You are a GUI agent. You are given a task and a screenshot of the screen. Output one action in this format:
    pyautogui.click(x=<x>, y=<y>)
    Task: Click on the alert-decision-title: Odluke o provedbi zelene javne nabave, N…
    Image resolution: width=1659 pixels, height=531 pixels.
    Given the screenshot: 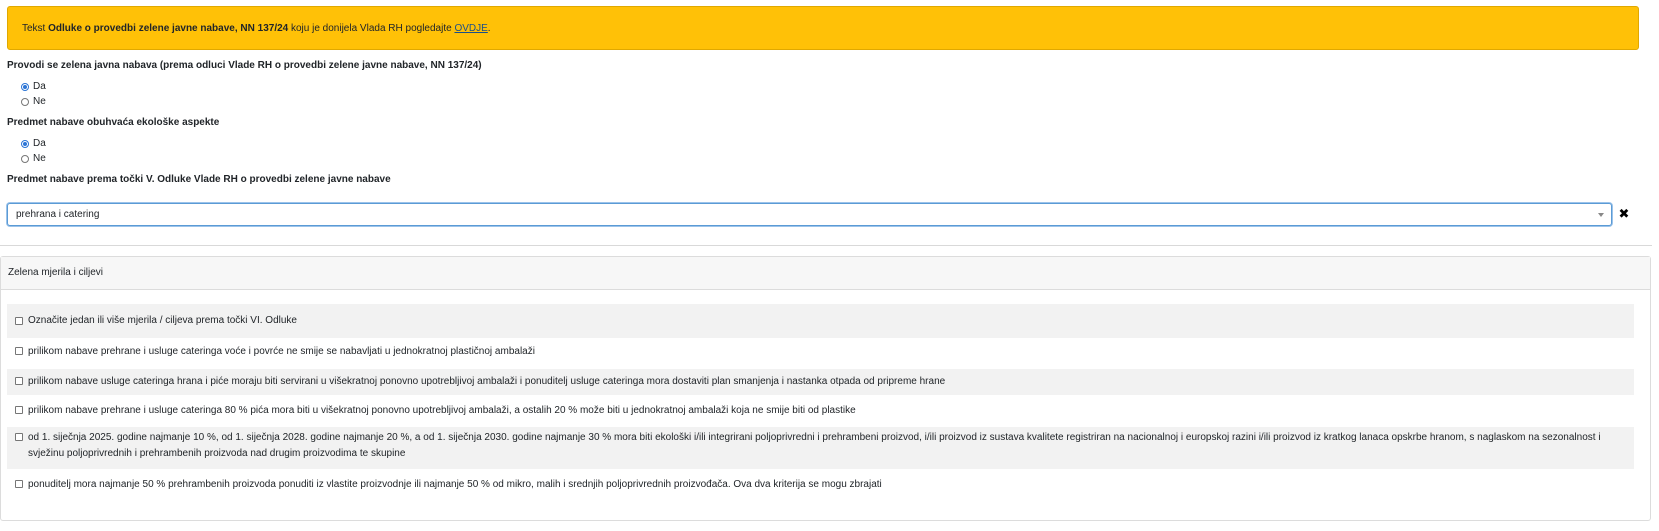 What is the action you would take?
    pyautogui.click(x=168, y=28)
    